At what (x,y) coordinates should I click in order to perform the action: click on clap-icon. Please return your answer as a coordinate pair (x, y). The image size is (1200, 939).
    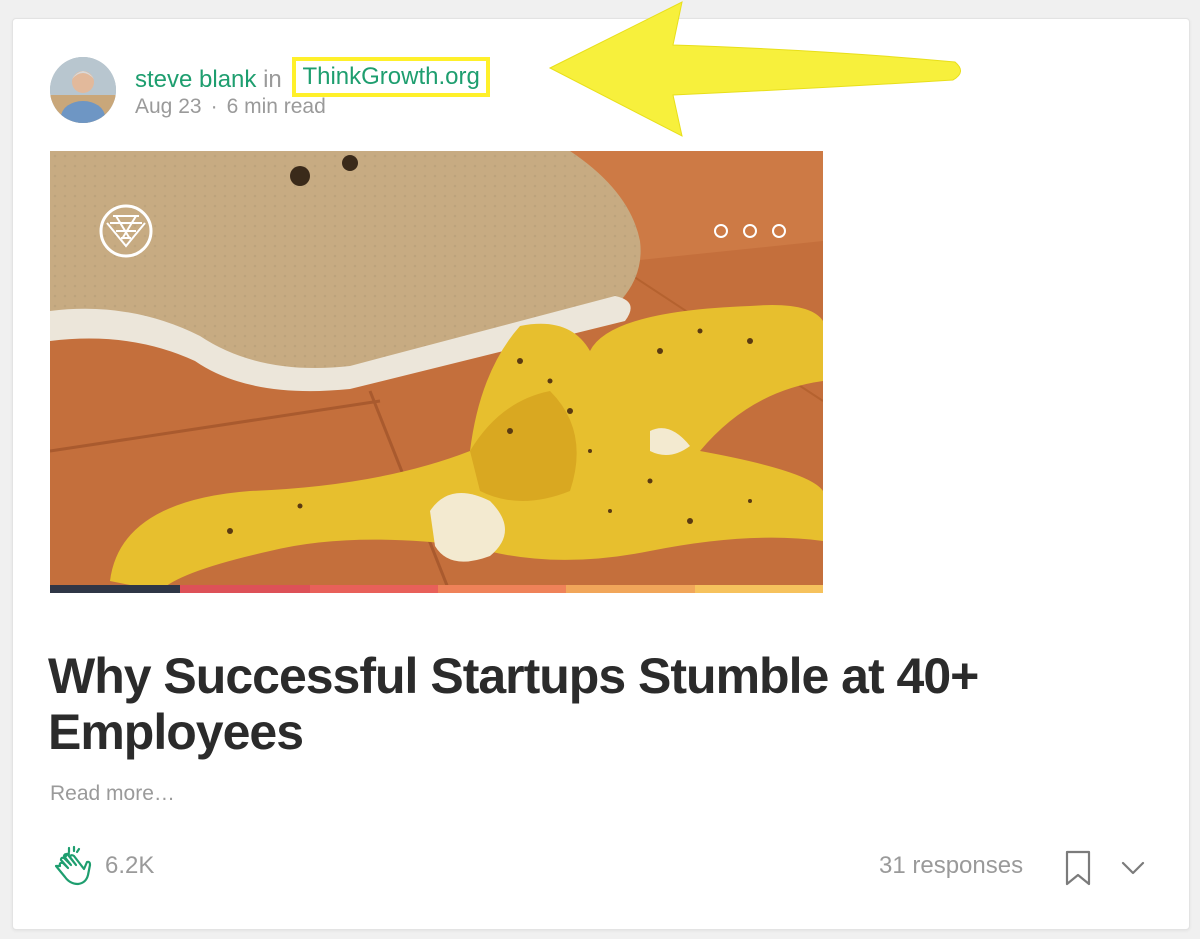
    Looking at the image, I should click on (73, 867).